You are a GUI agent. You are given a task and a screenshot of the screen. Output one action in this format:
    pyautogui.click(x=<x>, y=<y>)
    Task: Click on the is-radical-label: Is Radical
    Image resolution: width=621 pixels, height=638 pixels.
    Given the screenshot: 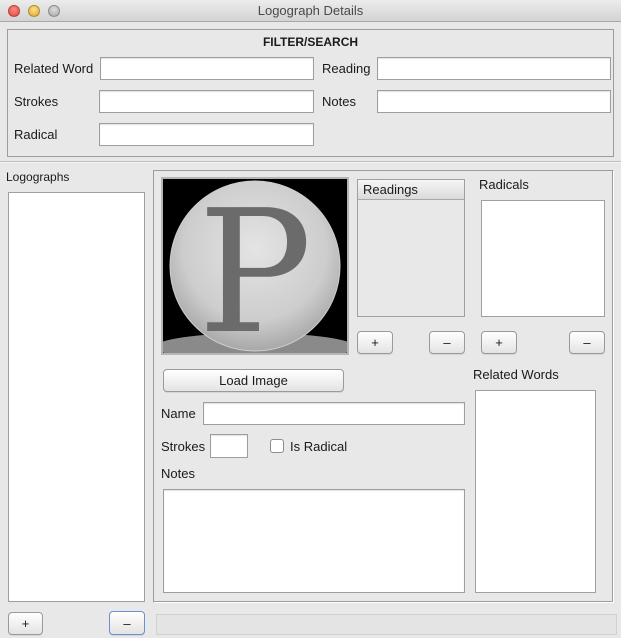 What is the action you would take?
    pyautogui.click(x=318, y=446)
    